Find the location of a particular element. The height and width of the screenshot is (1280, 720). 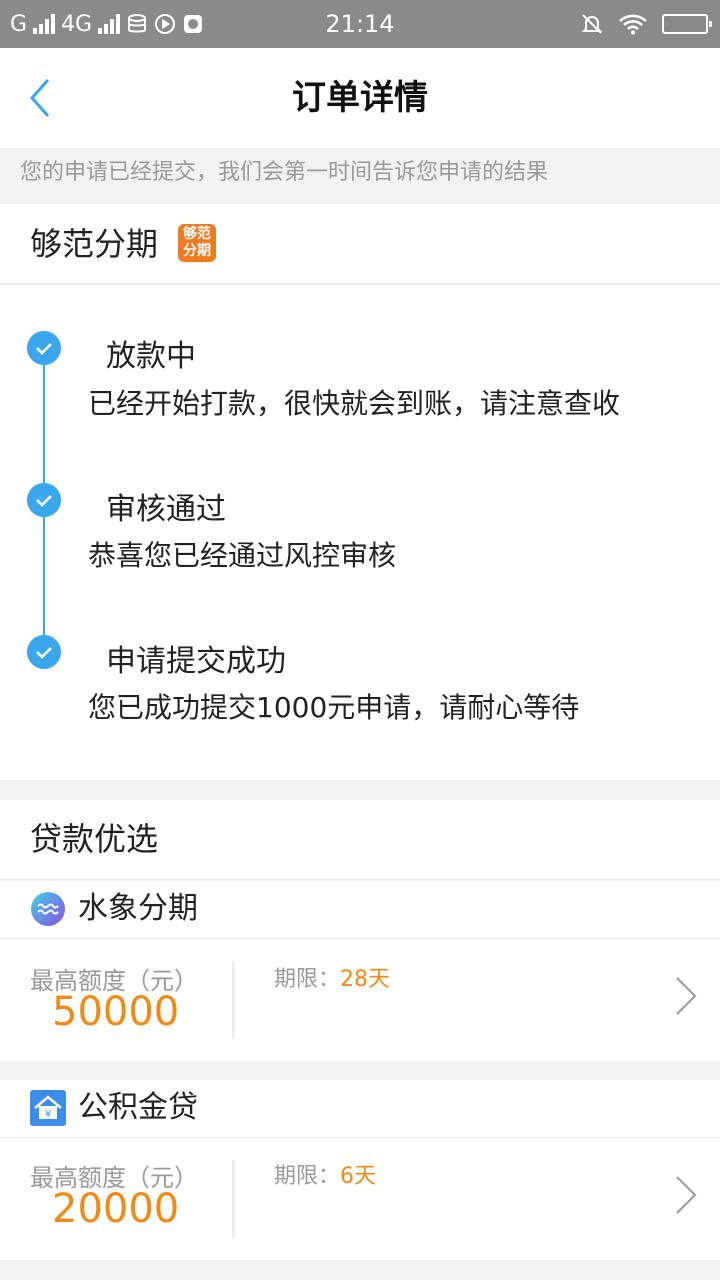

mute-bell-icon is located at coordinates (592, 24).